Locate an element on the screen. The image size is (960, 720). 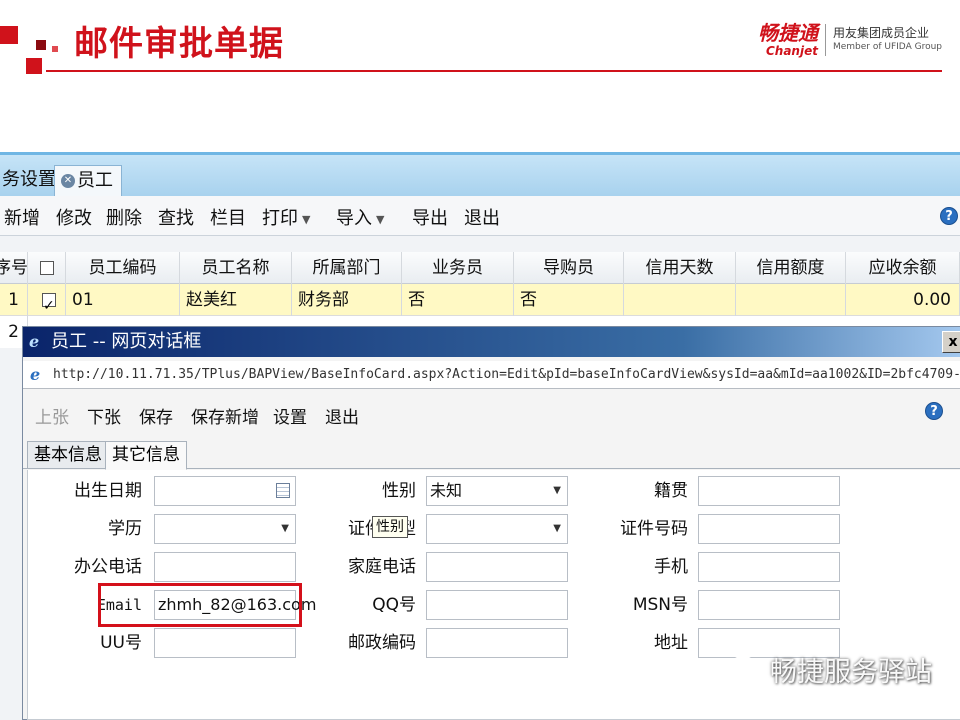
close-icon: ✕ is located at coordinates (68, 181).